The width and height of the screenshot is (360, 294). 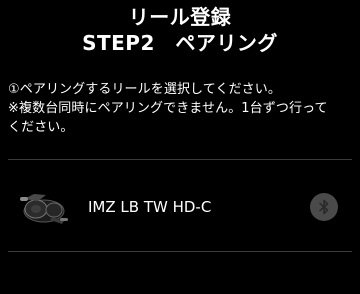 What do you see at coordinates (180, 17) in the screenshot?
I see `page-title: リール登録` at bounding box center [180, 17].